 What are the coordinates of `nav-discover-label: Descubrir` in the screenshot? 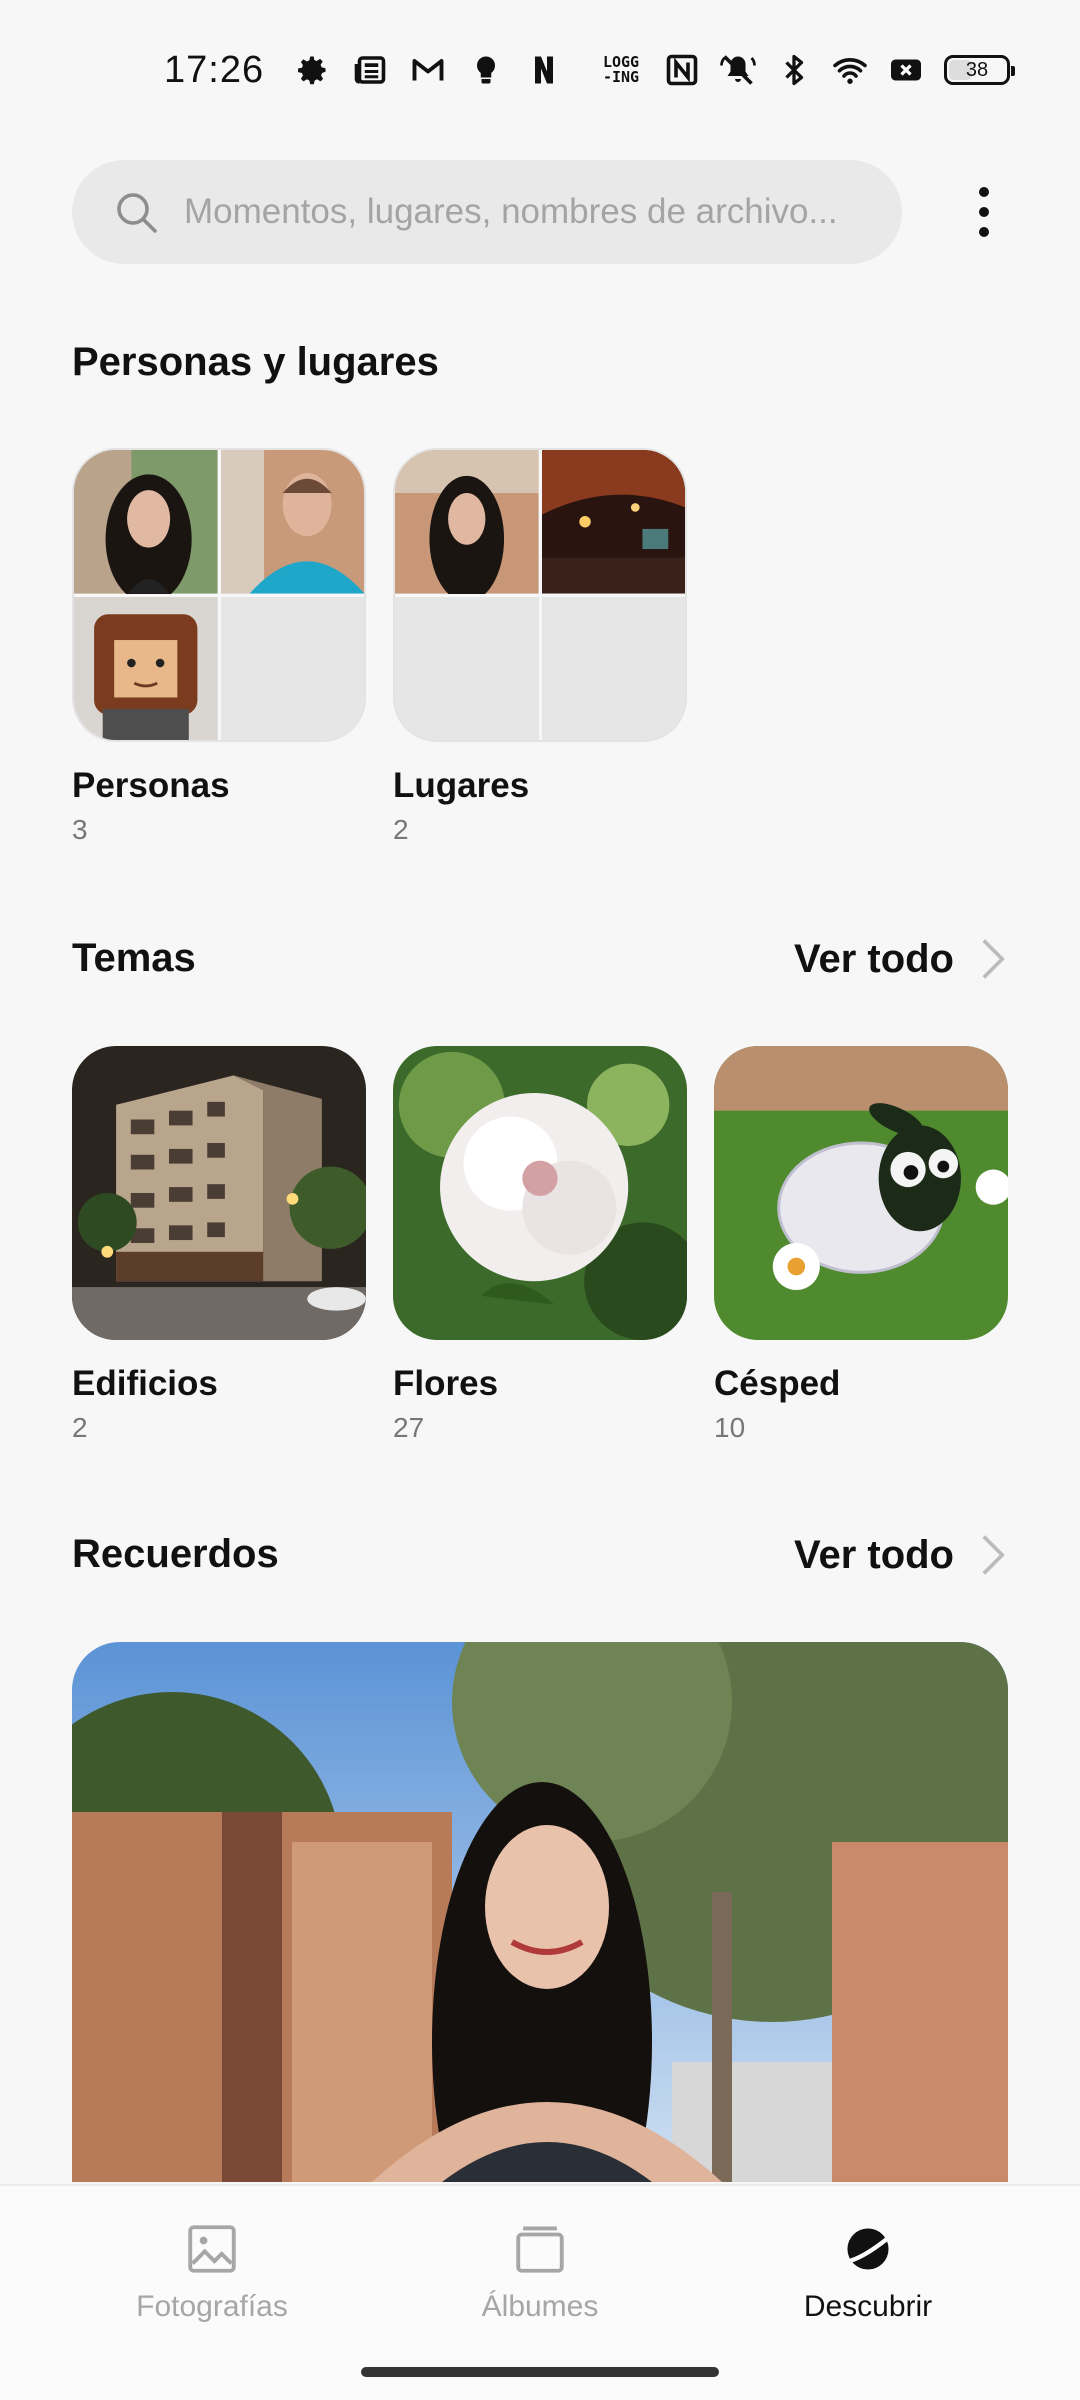 It's located at (868, 2306).